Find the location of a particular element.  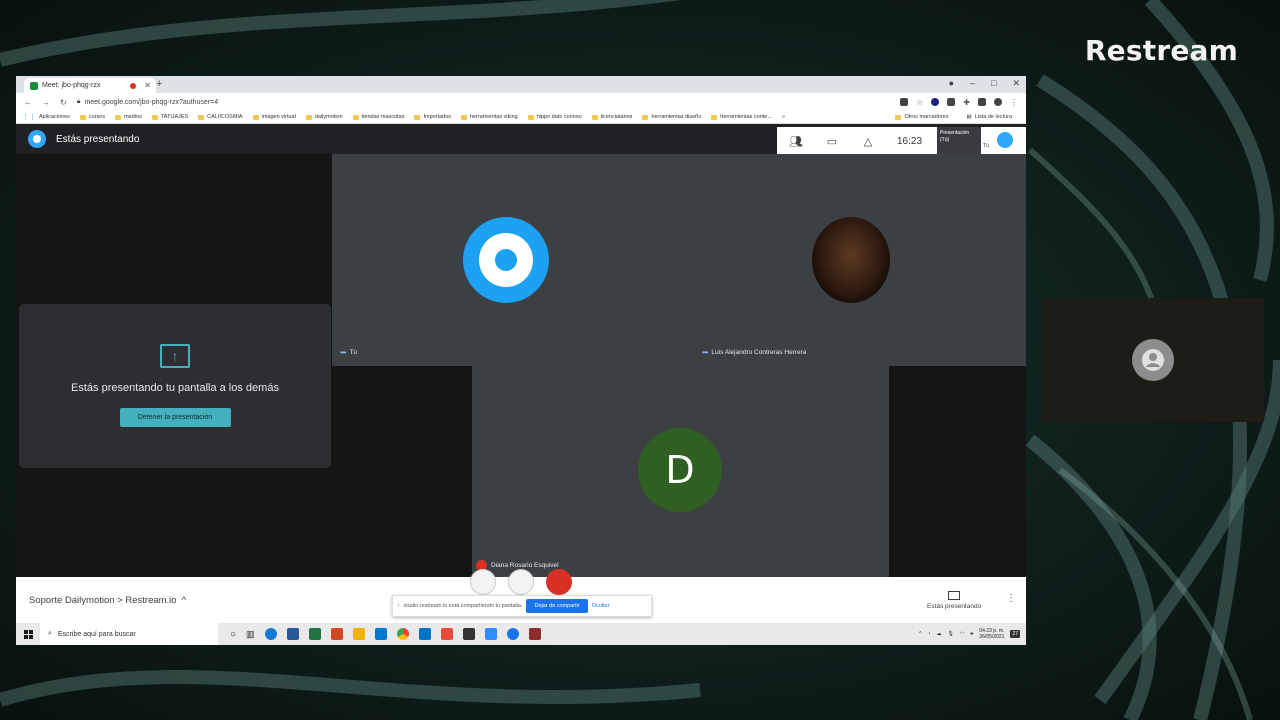

hide-notice-link: Ocultar is located at coordinates (601, 606).